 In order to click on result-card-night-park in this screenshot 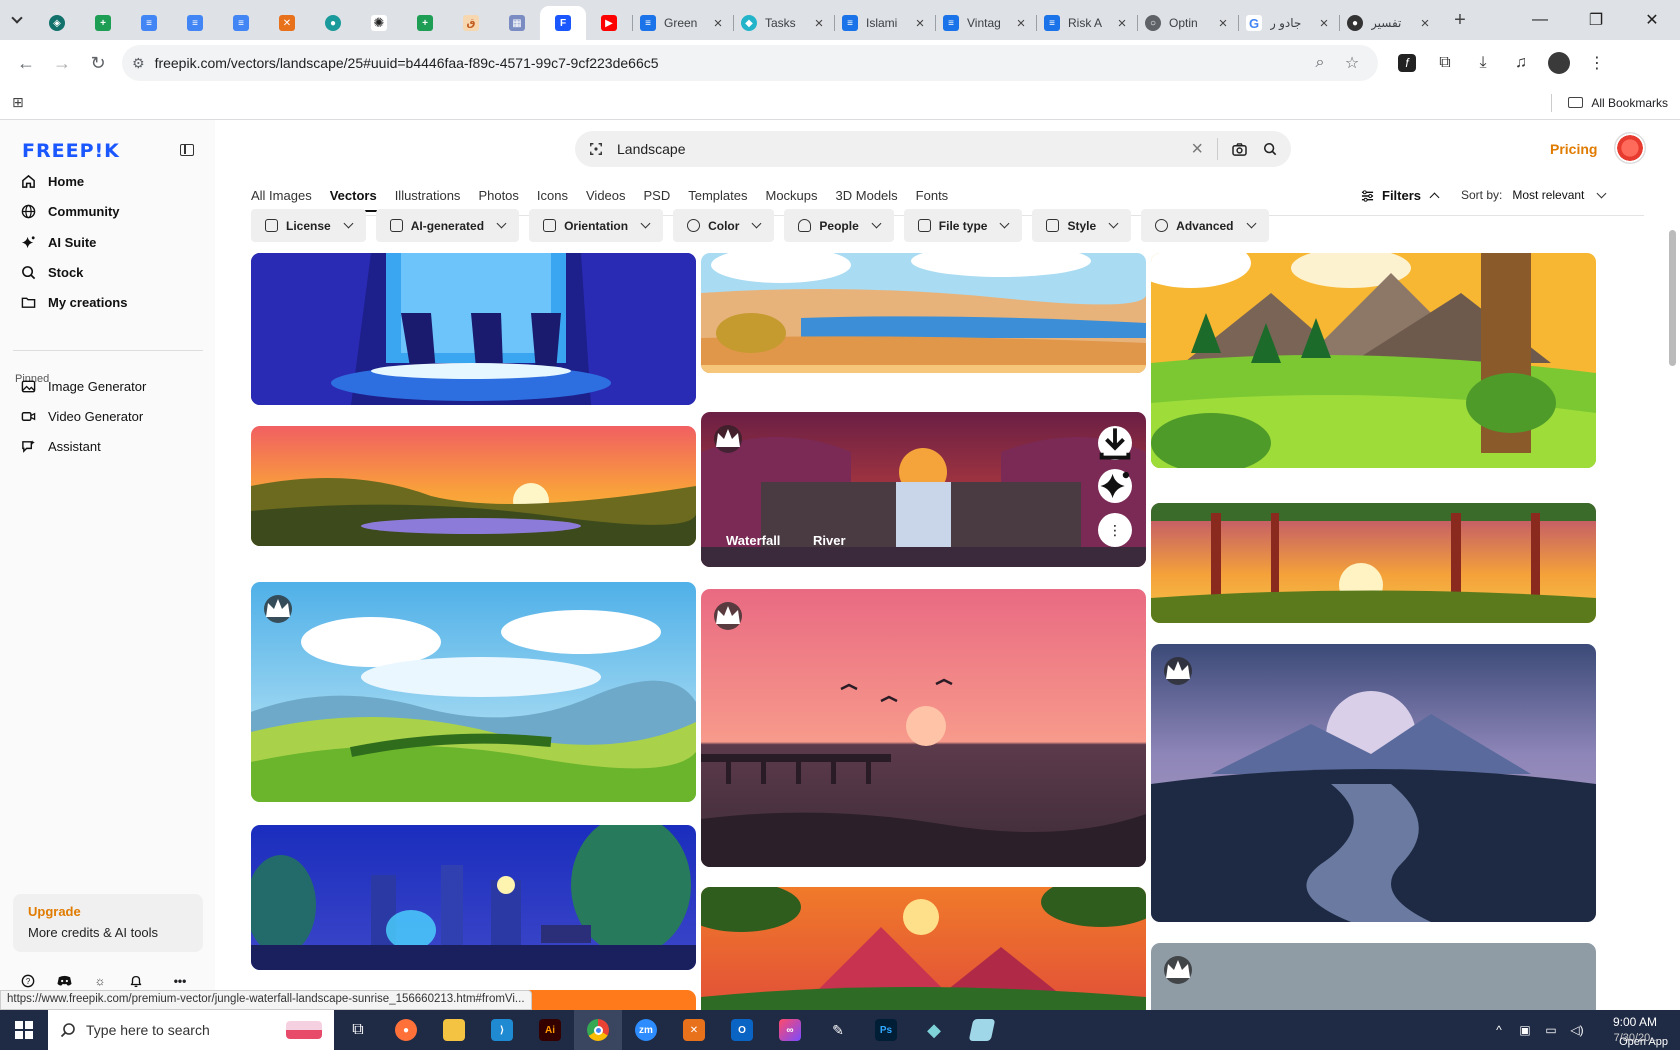, I will do `click(473, 897)`.